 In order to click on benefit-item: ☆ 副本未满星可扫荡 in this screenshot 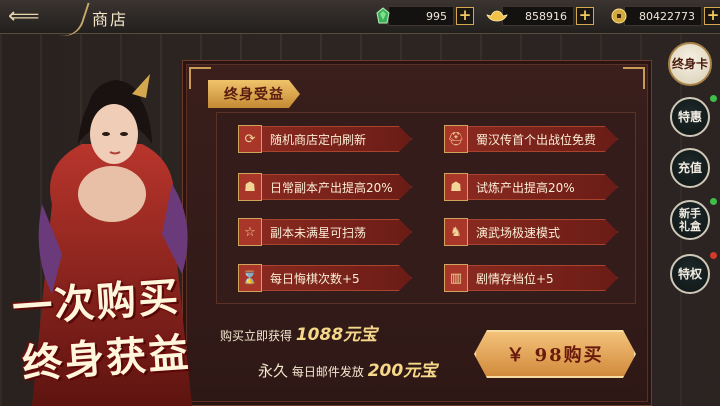, I will do `click(325, 232)`.